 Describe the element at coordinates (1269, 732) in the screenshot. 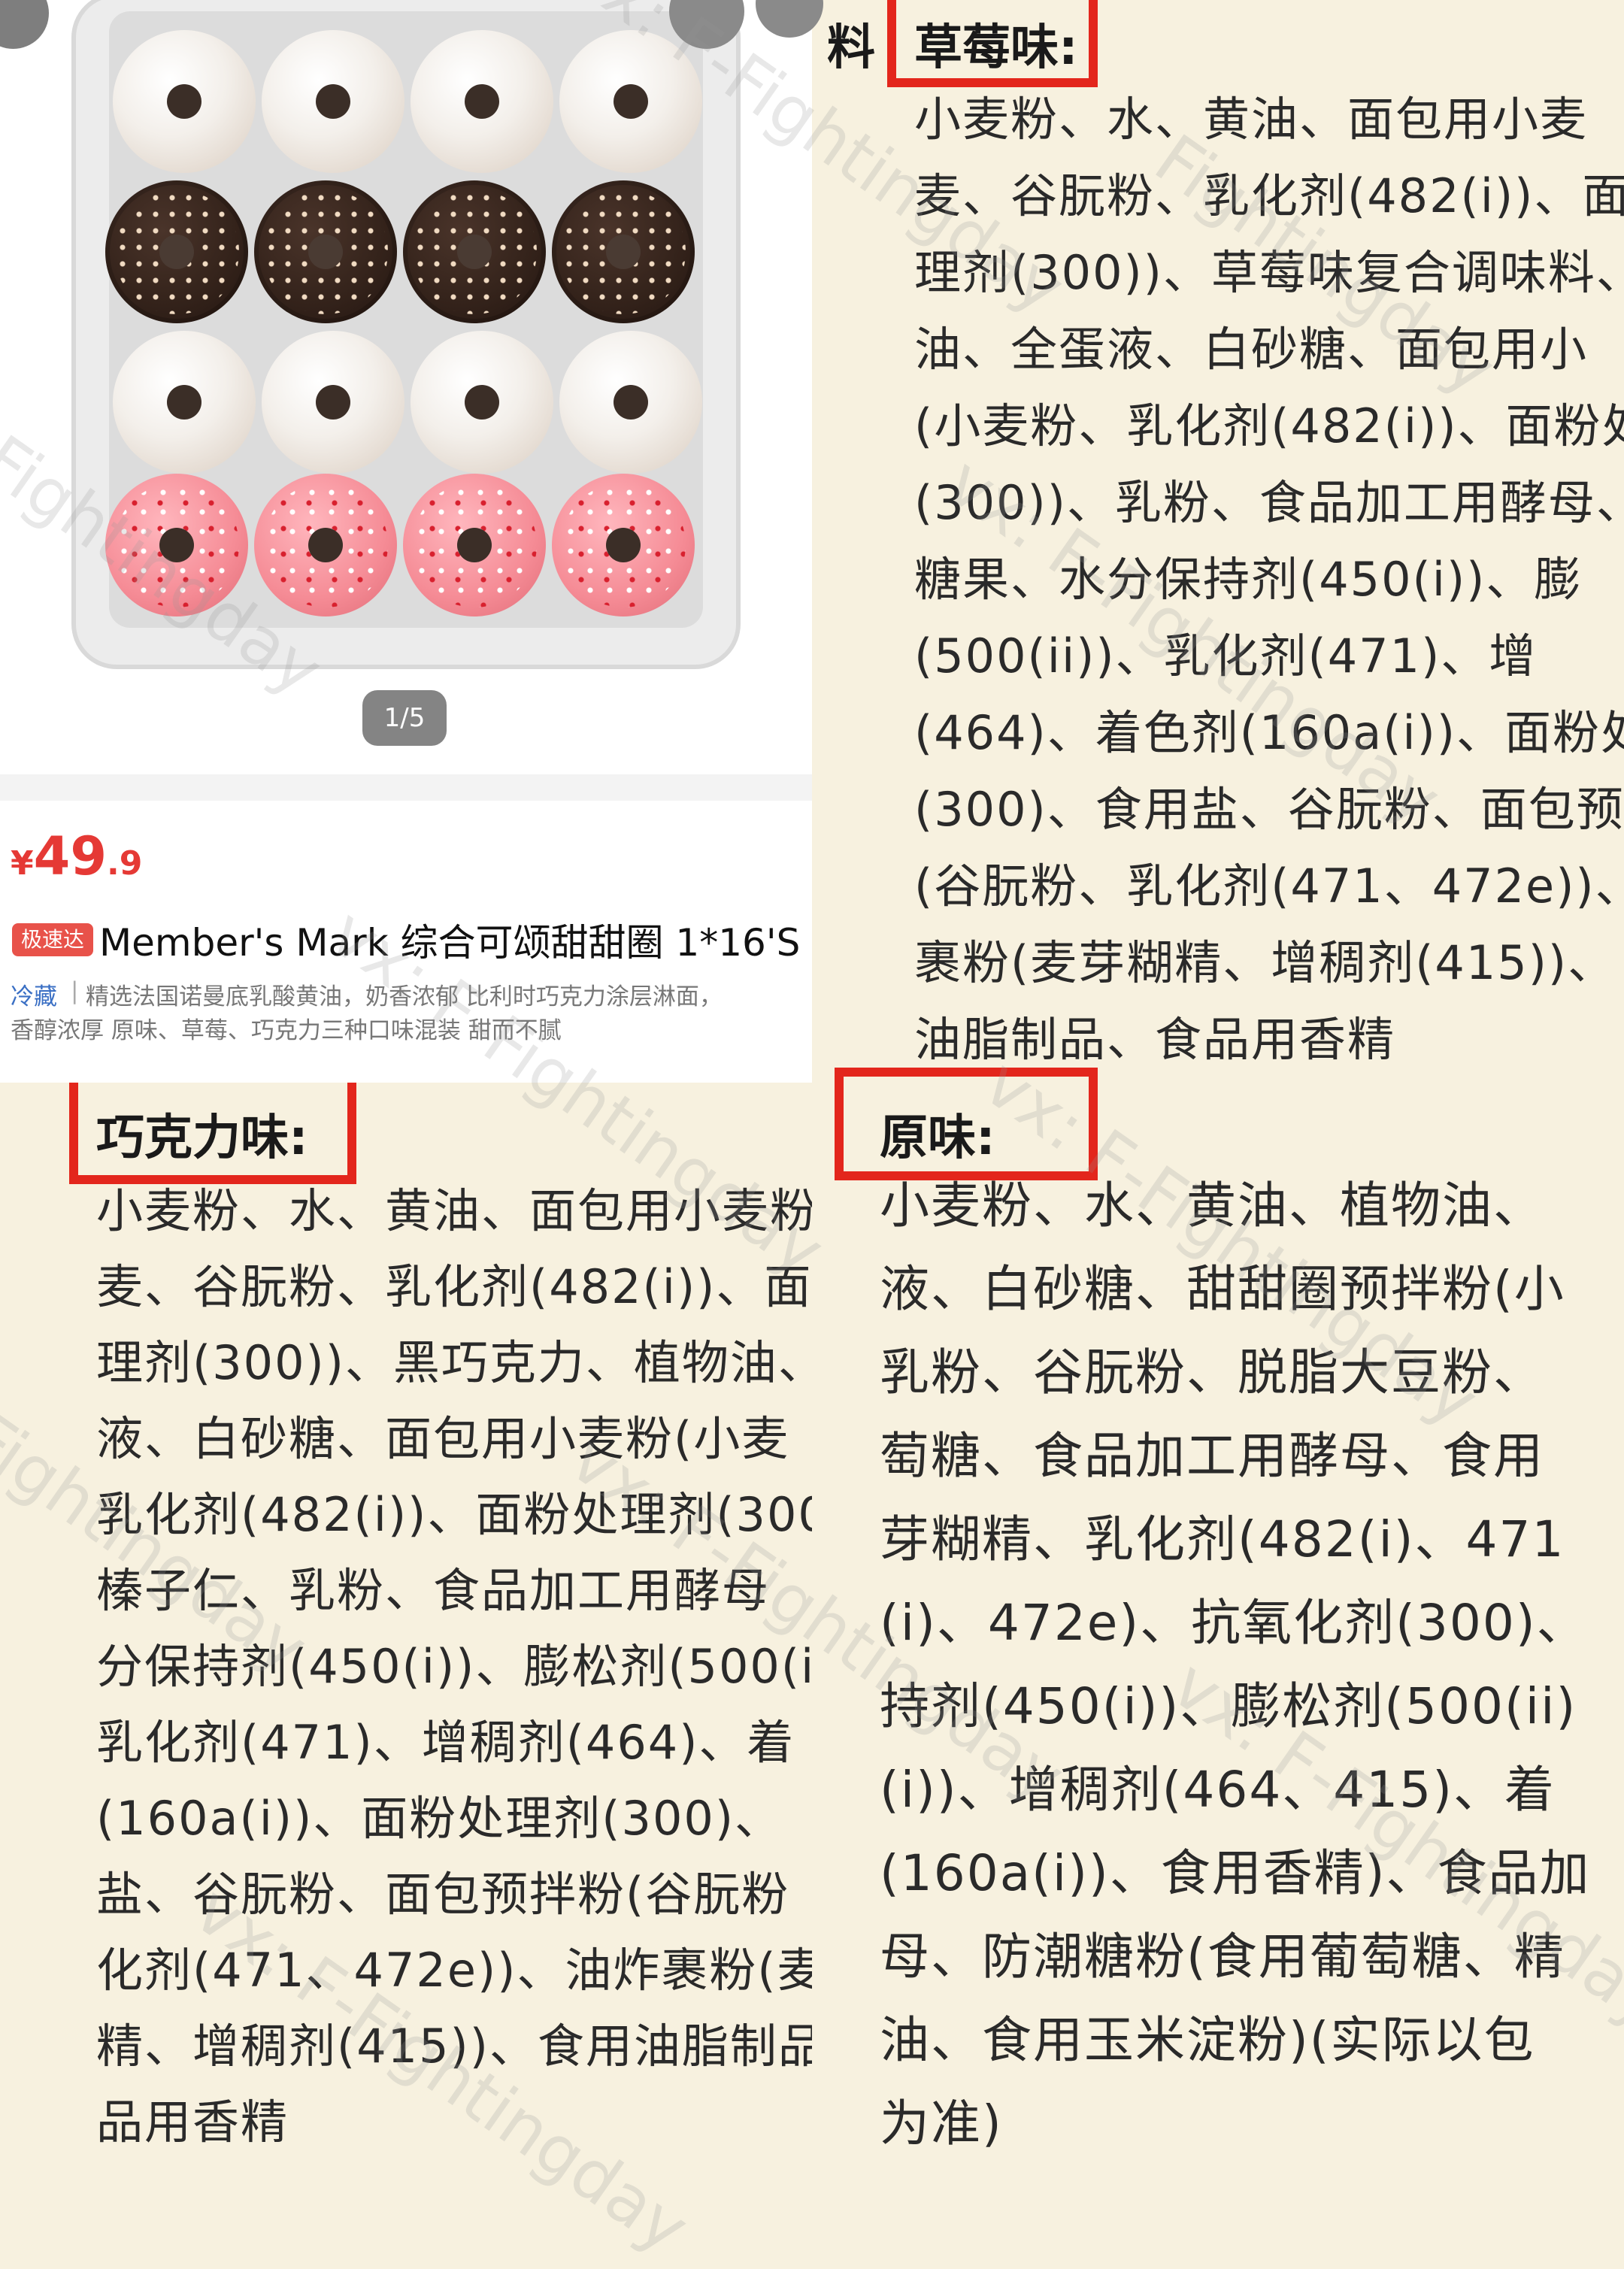

I see `strawberry-ingredient-line: (464)、着色剂(160a(i))、面粉处` at that location.